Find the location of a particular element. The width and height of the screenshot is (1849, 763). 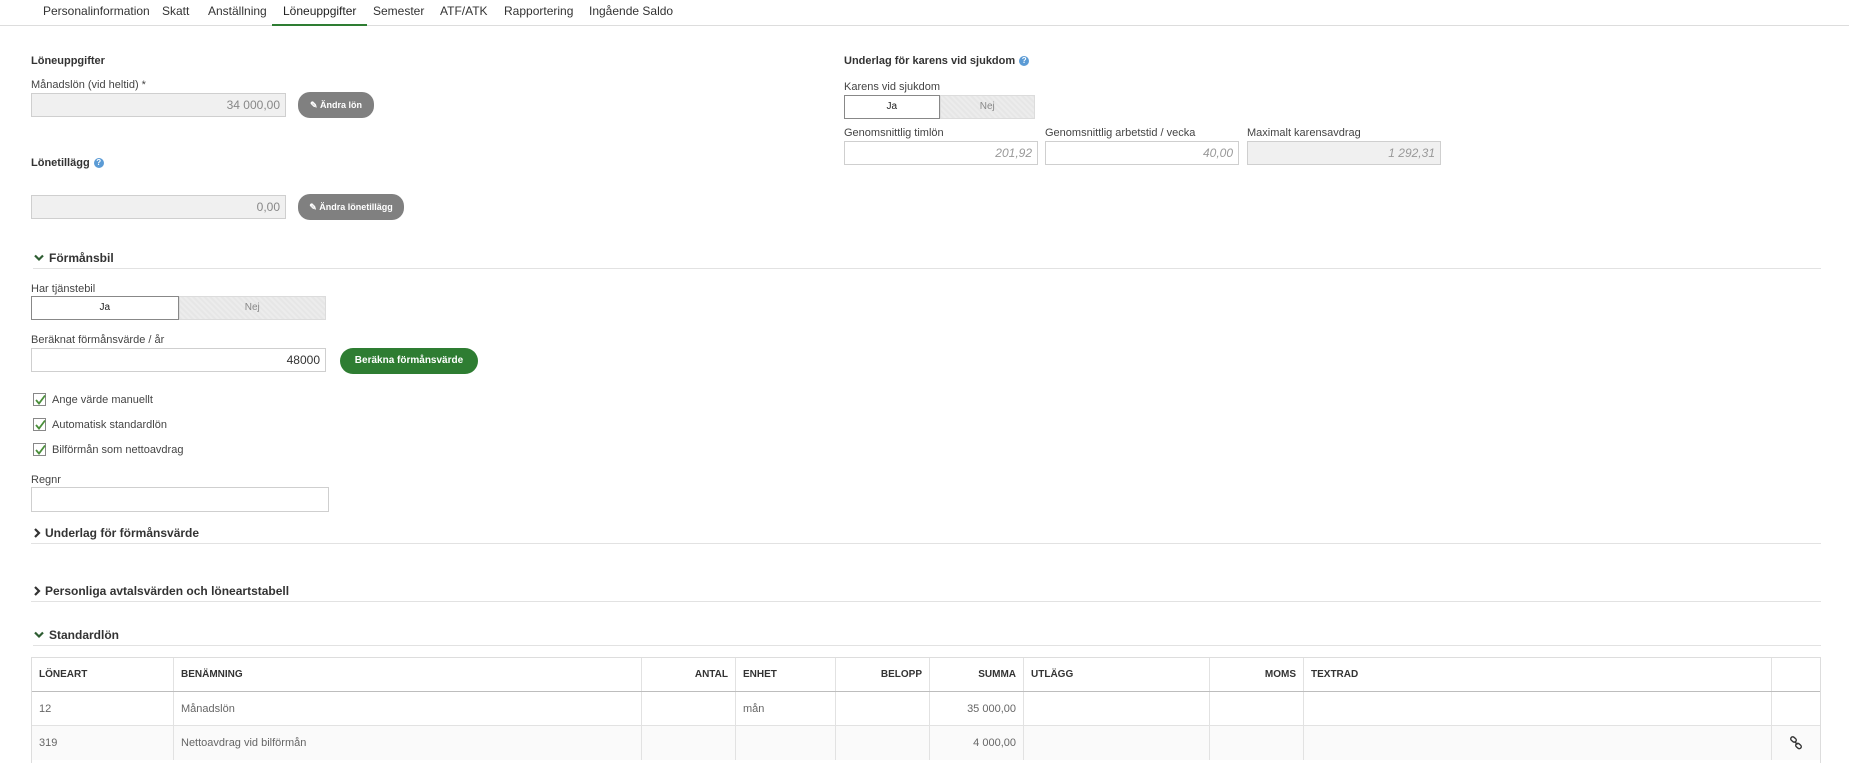

tab-skatt: Skatt is located at coordinates (175, 15).